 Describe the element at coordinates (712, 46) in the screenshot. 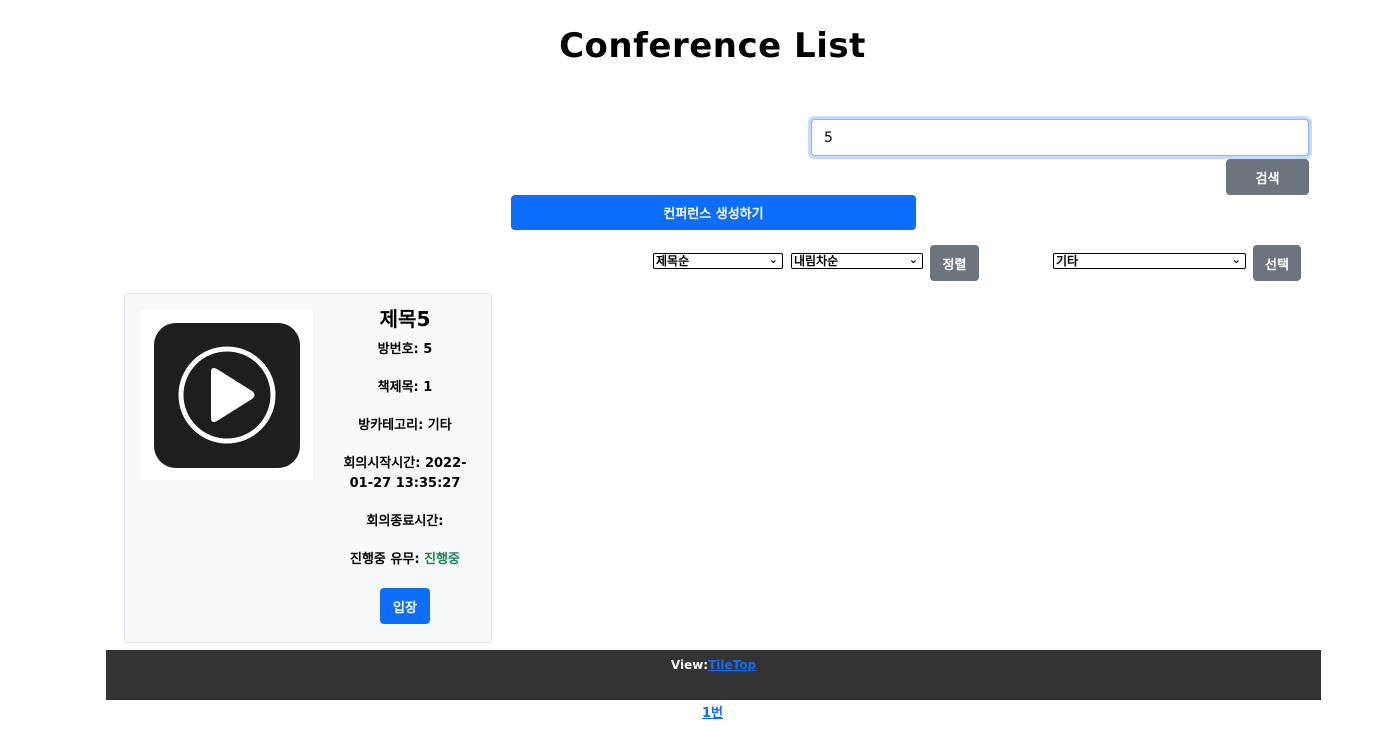

I see `page-title: Conference List` at that location.